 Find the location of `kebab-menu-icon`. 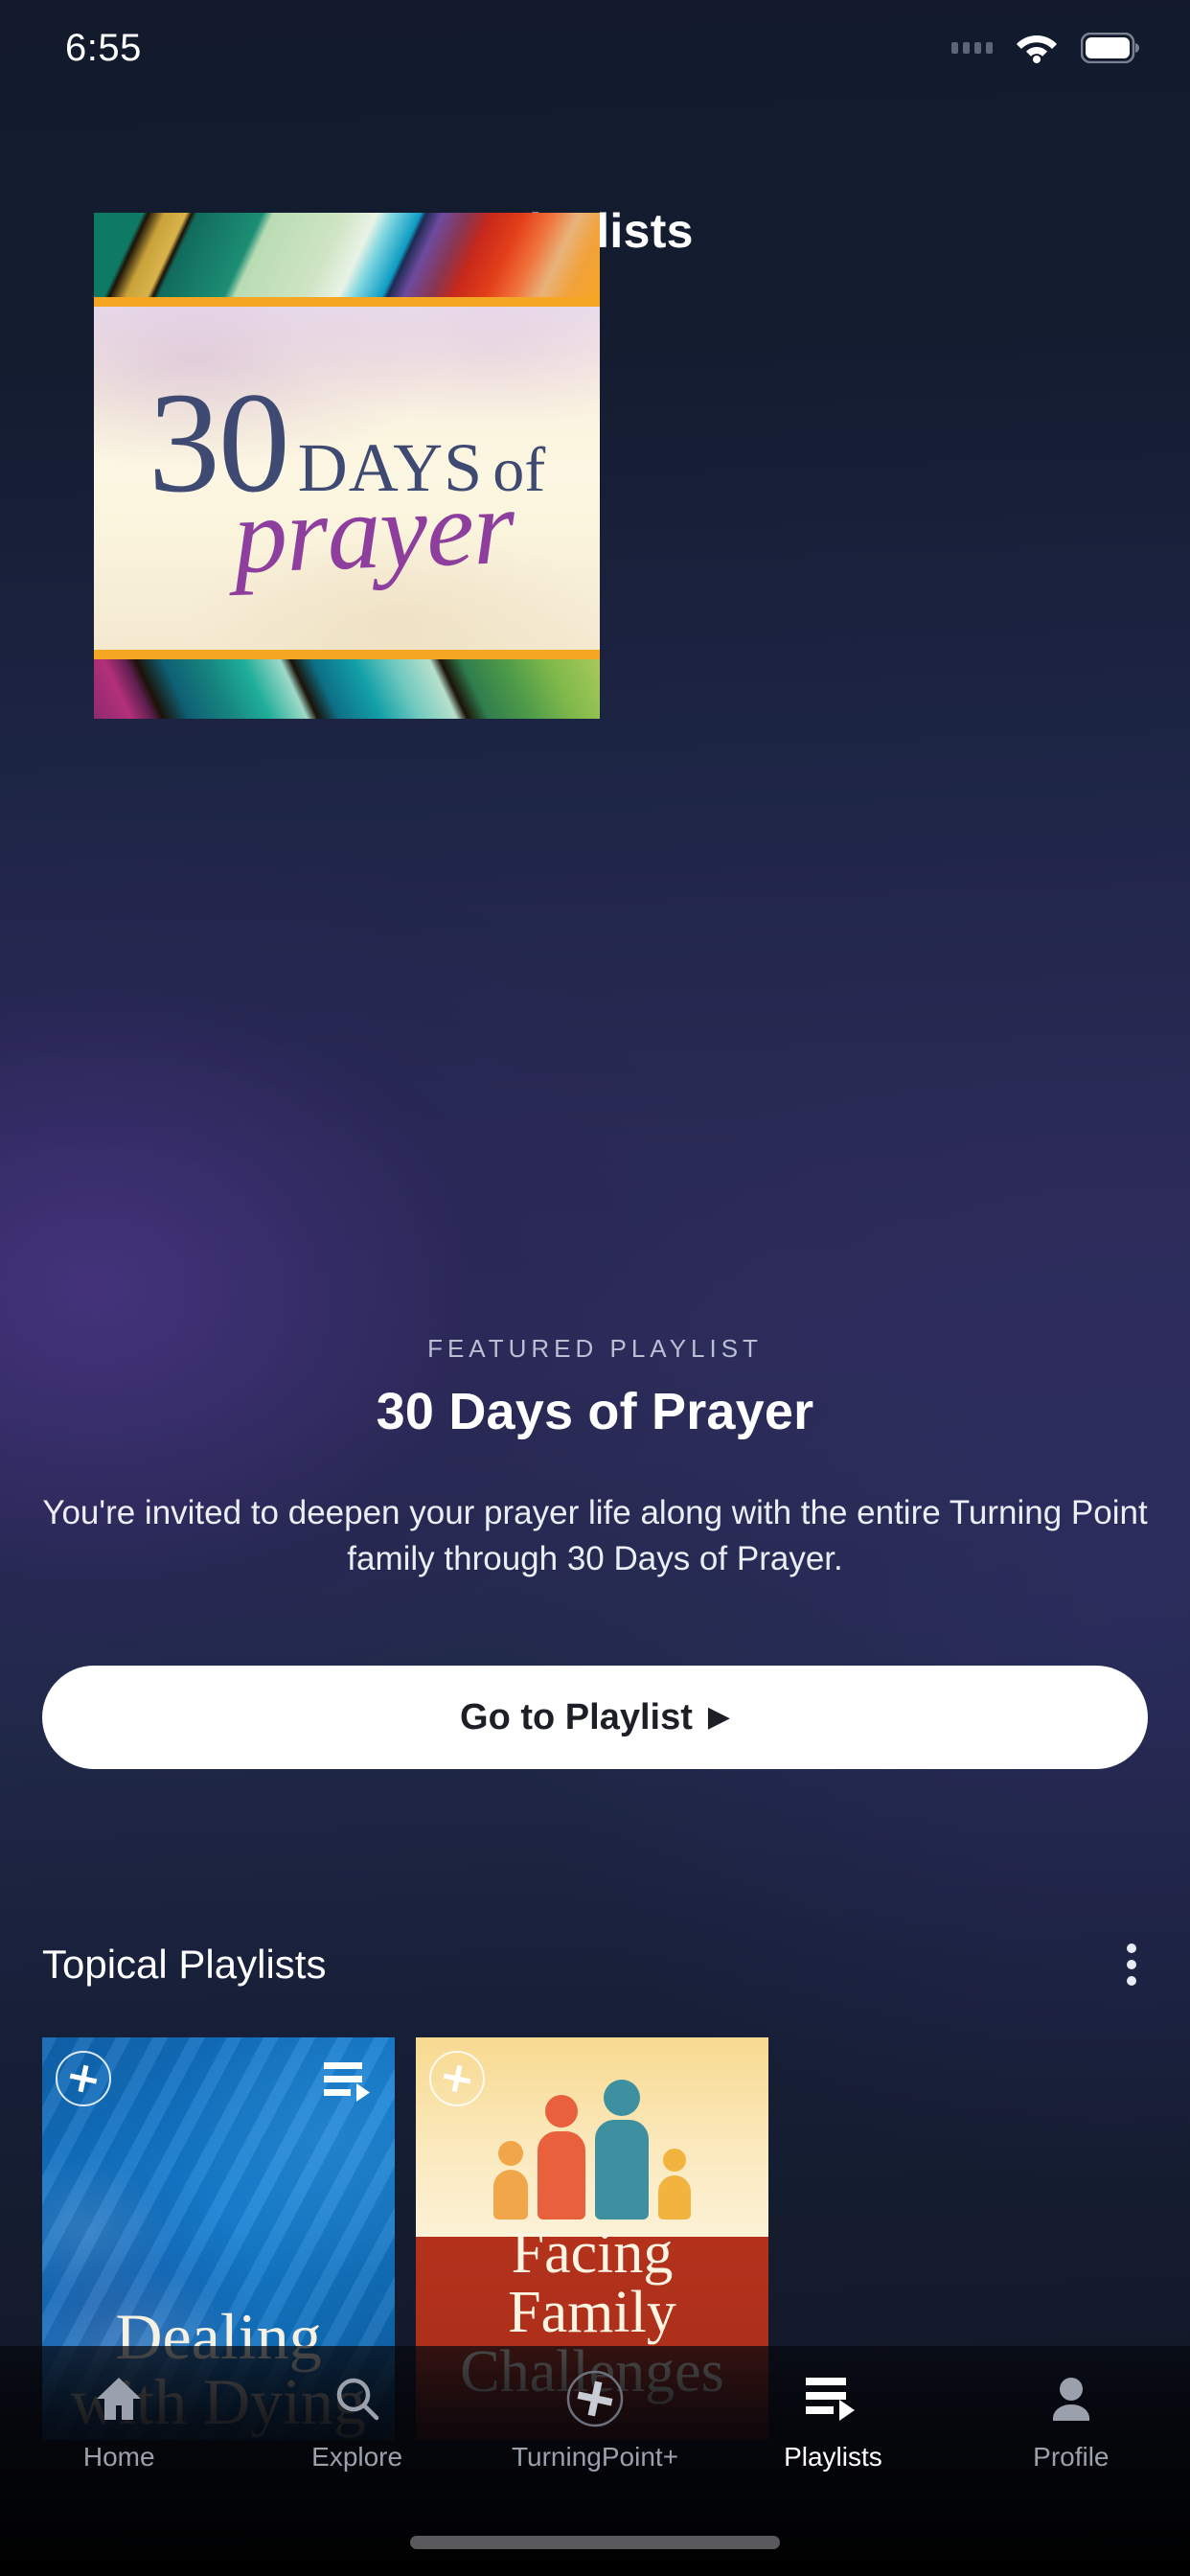

kebab-menu-icon is located at coordinates (1132, 1965).